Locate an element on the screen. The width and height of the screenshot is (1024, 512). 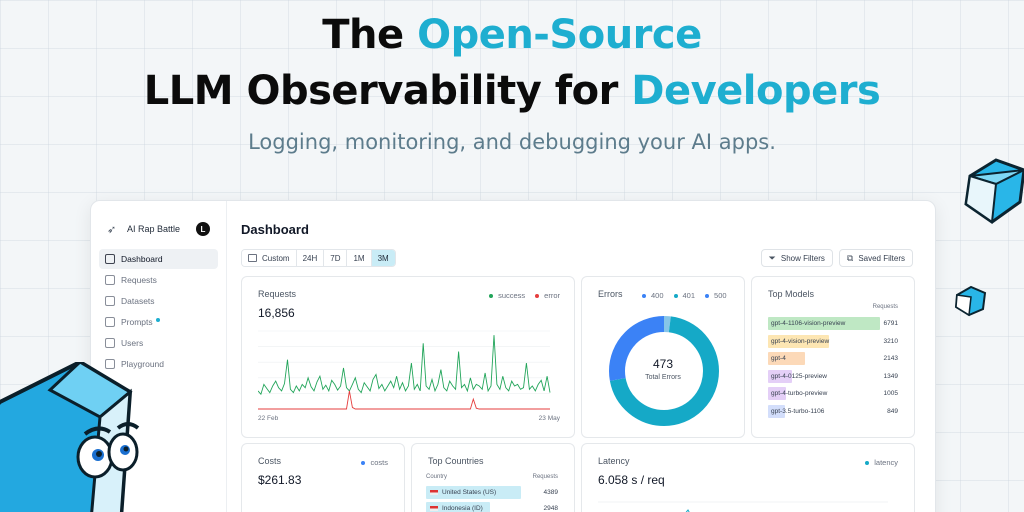
top-model-row: gpt-4 2143 is located at coordinates (833, 358).